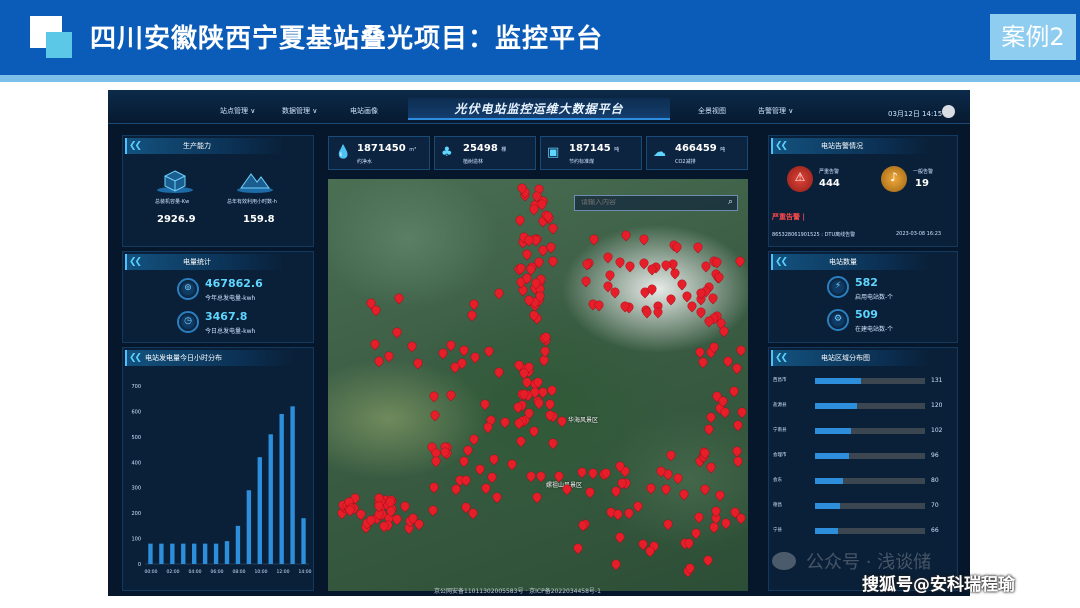 This screenshot has height=608, width=1080. Describe the element at coordinates (299, 111) in the screenshot. I see `nav-data-management: 数据管理 ∨` at that location.